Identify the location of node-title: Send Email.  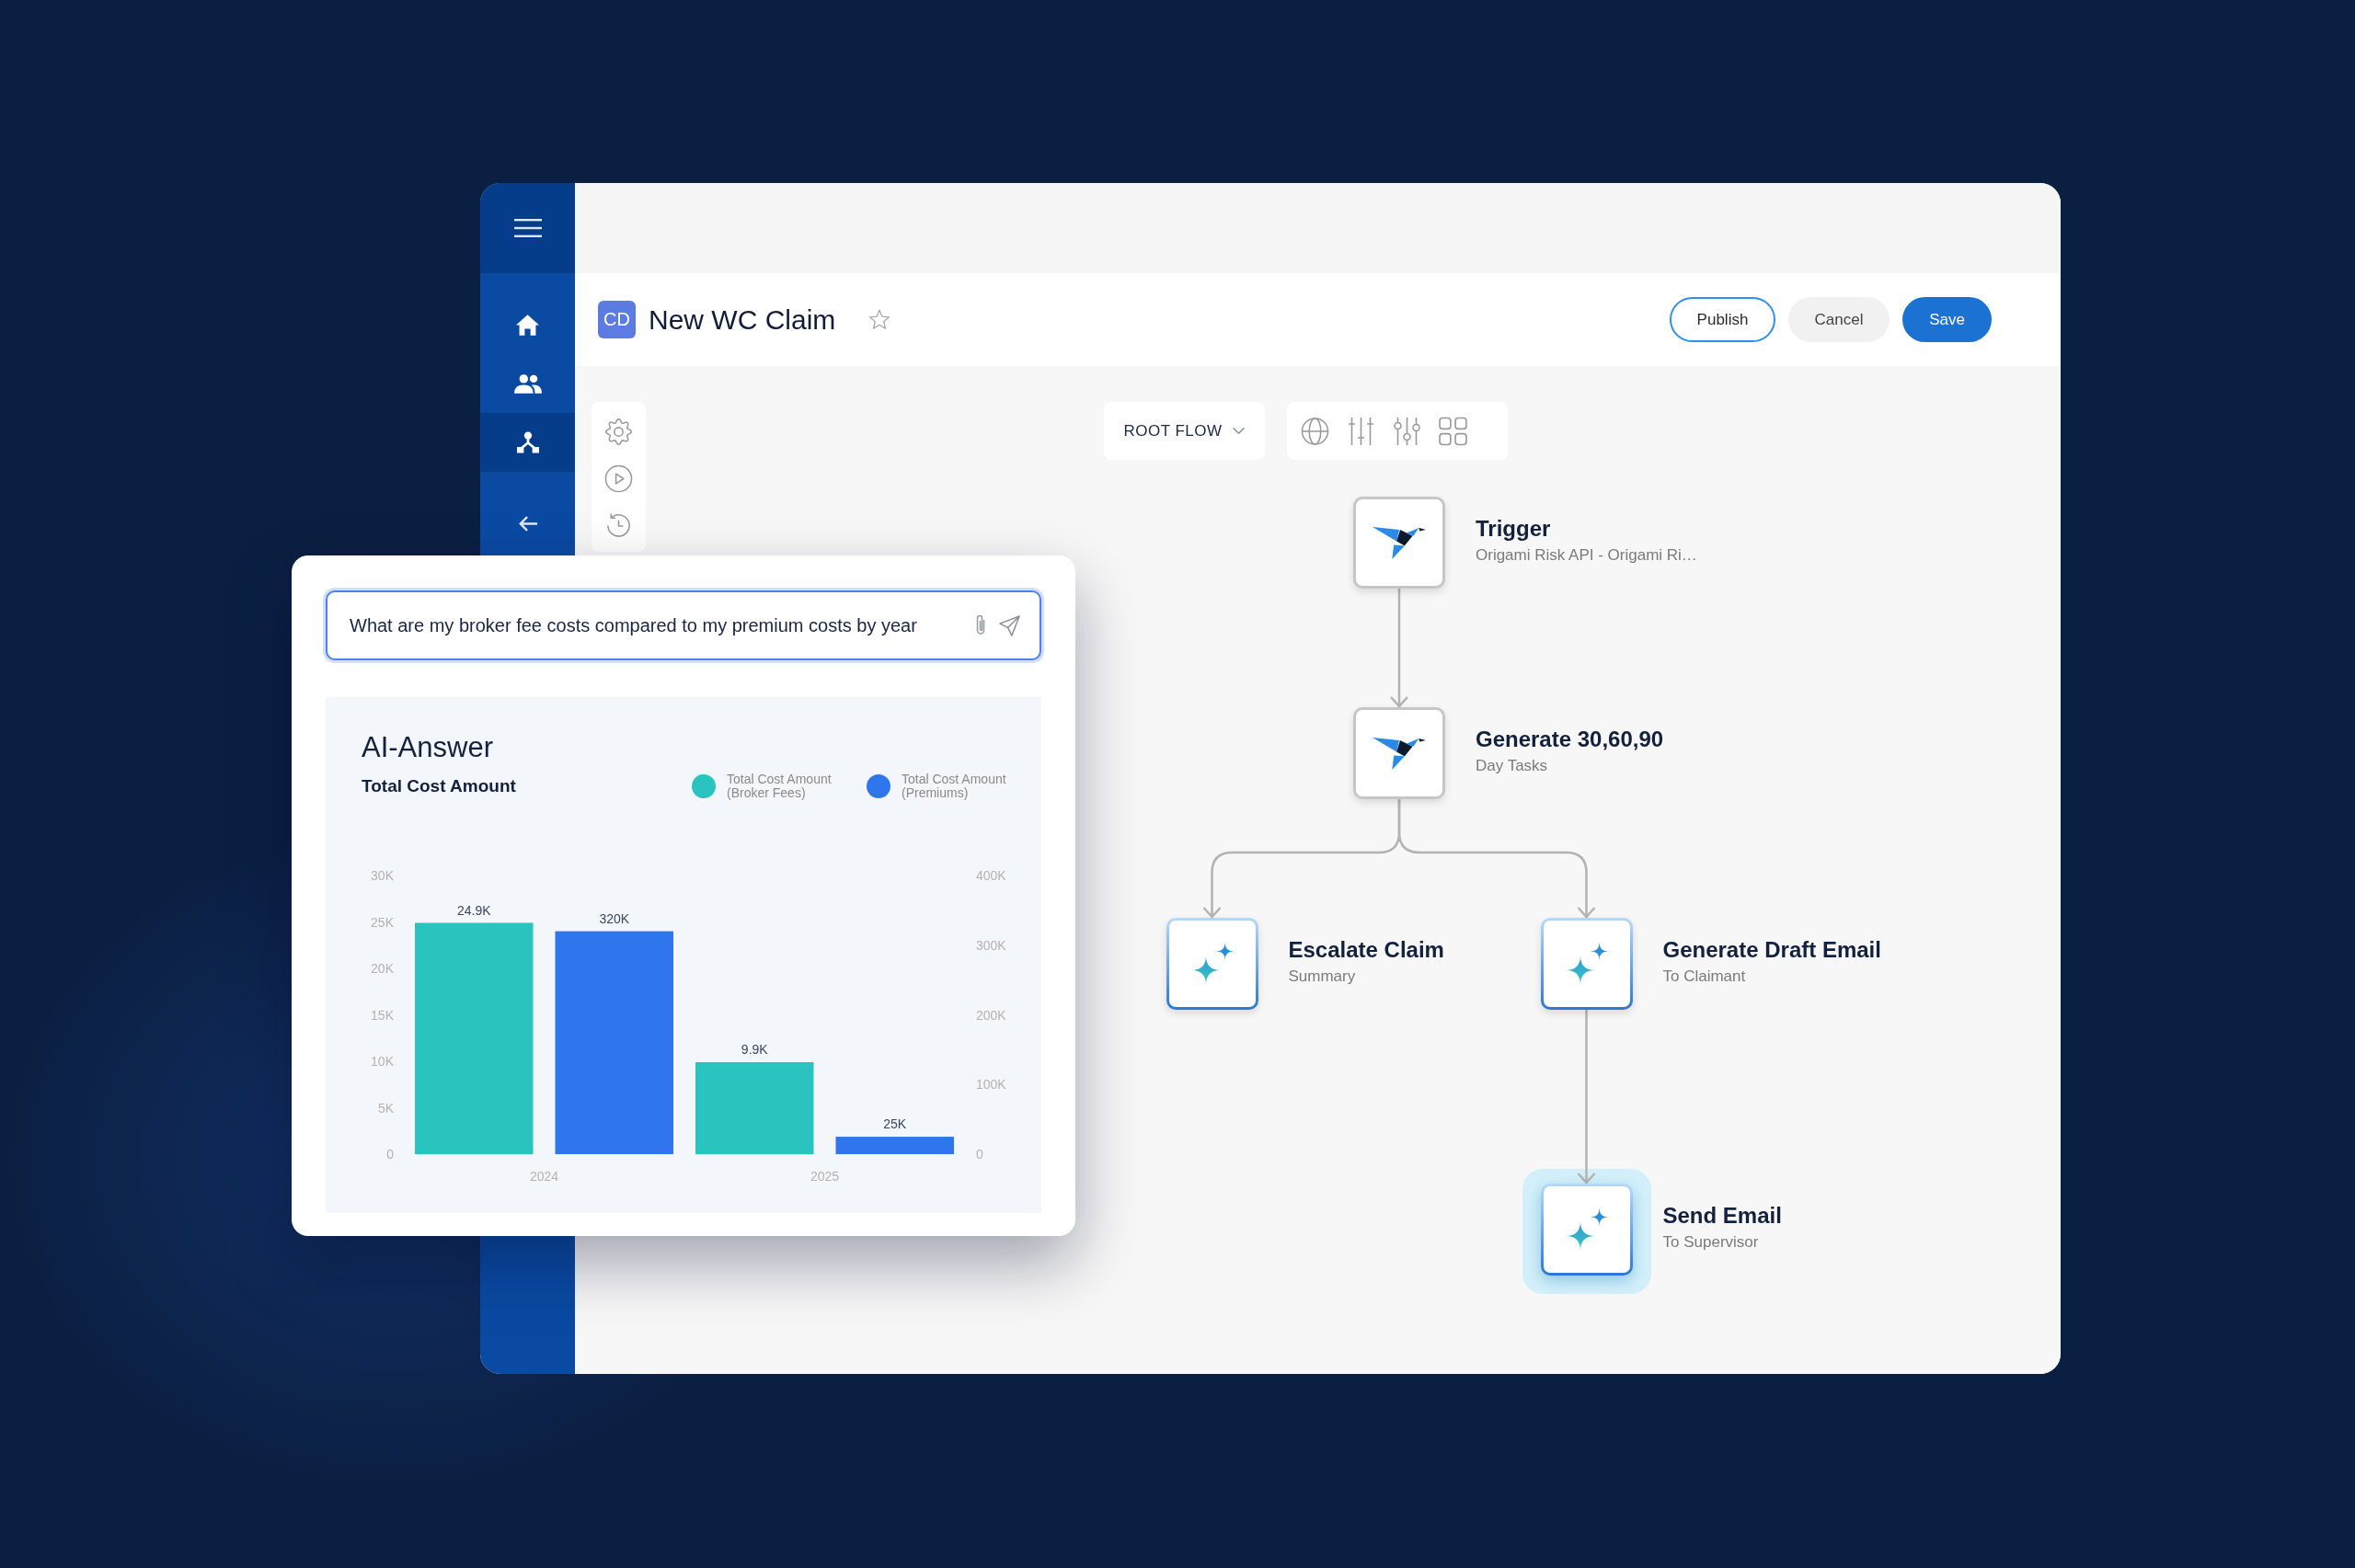
(1722, 1216).